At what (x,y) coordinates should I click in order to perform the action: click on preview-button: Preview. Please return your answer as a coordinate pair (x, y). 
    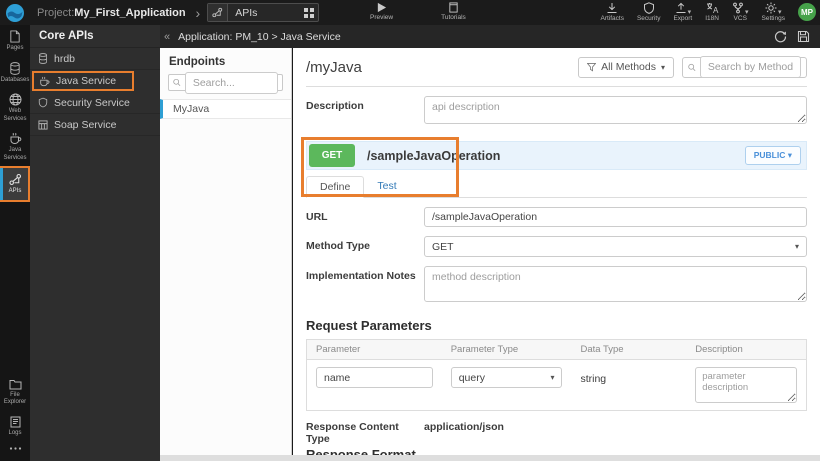
    Looking at the image, I should click on (381, 12).